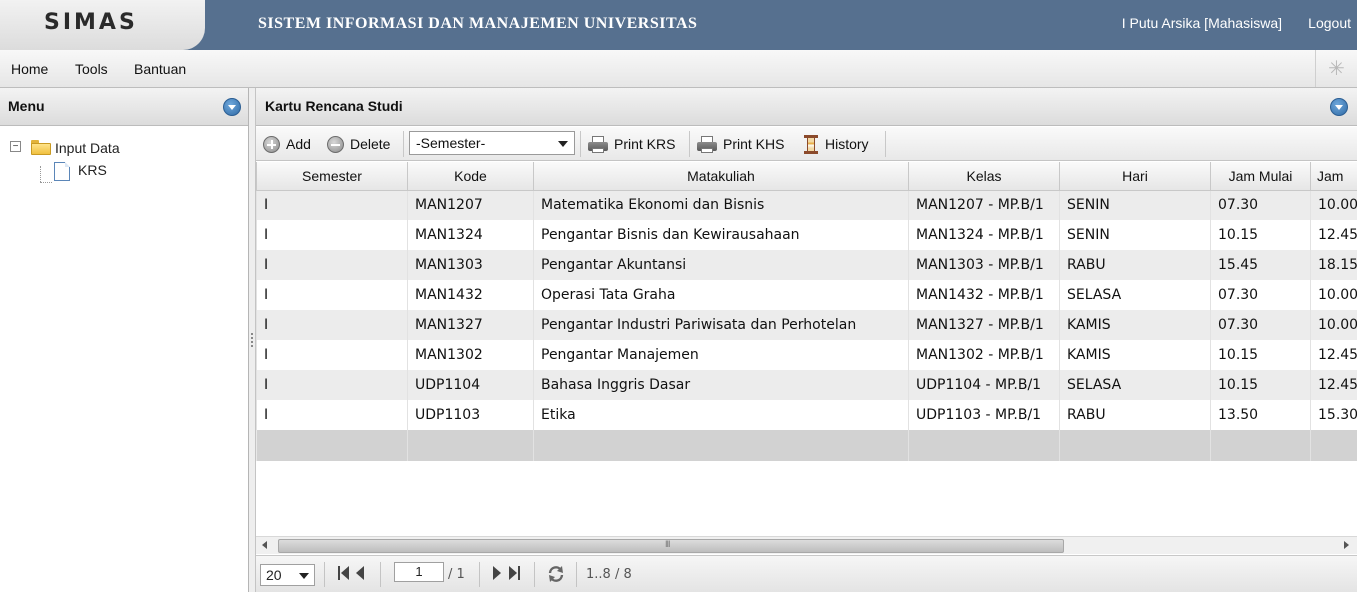 The width and height of the screenshot is (1357, 592). I want to click on print-khs-label: Print KHS, so click(754, 144).